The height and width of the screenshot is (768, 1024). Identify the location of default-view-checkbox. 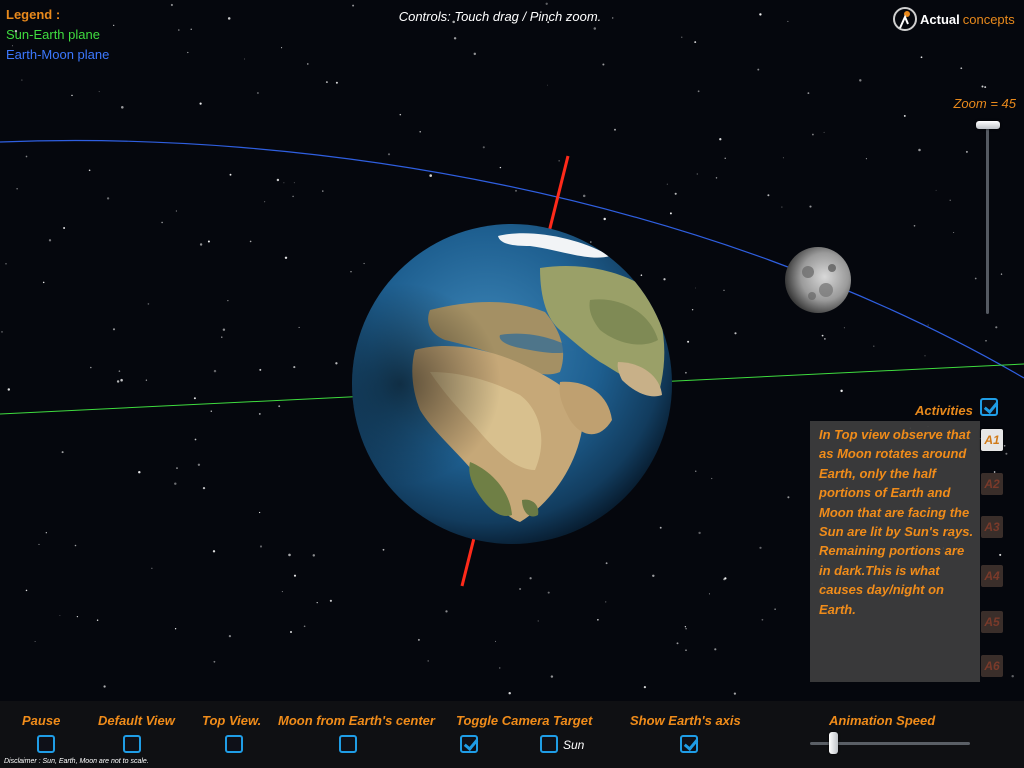
(132, 744).